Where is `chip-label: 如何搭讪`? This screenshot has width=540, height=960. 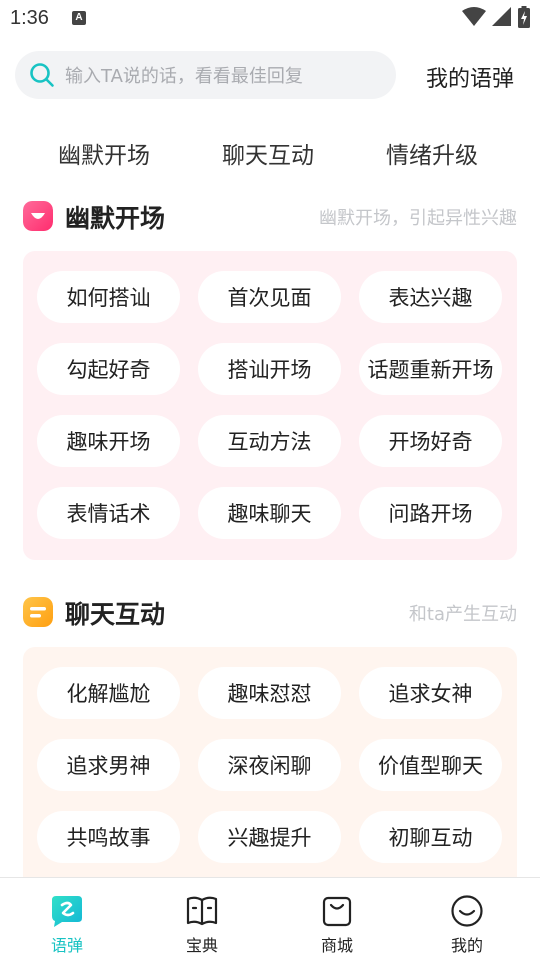 chip-label: 如何搭讪 is located at coordinates (108, 298).